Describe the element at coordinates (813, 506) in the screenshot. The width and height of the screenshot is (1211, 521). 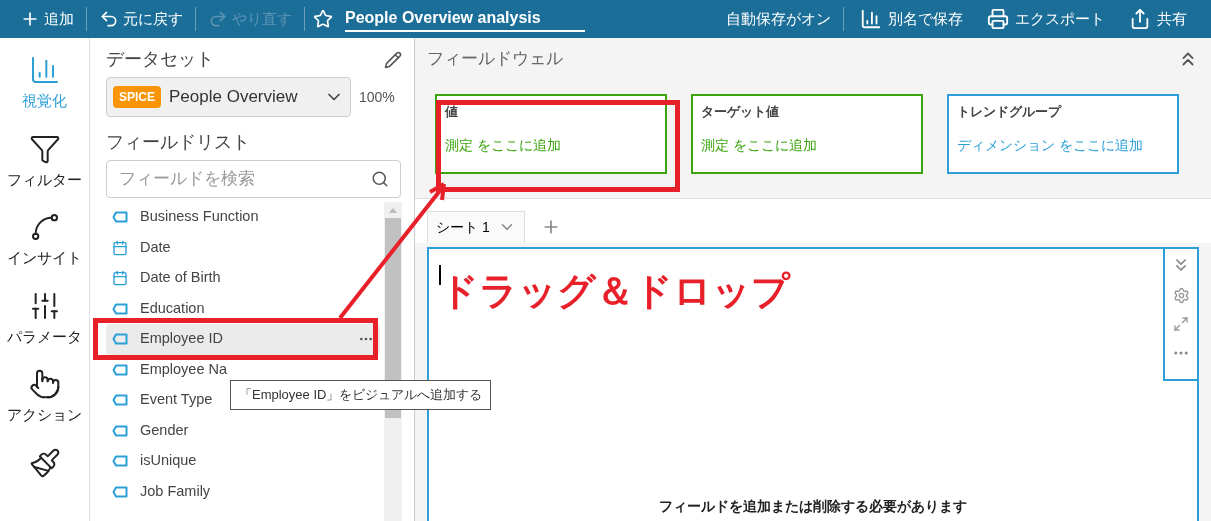
I see `visual-message: フィールドを追加または削除する必要があります` at that location.